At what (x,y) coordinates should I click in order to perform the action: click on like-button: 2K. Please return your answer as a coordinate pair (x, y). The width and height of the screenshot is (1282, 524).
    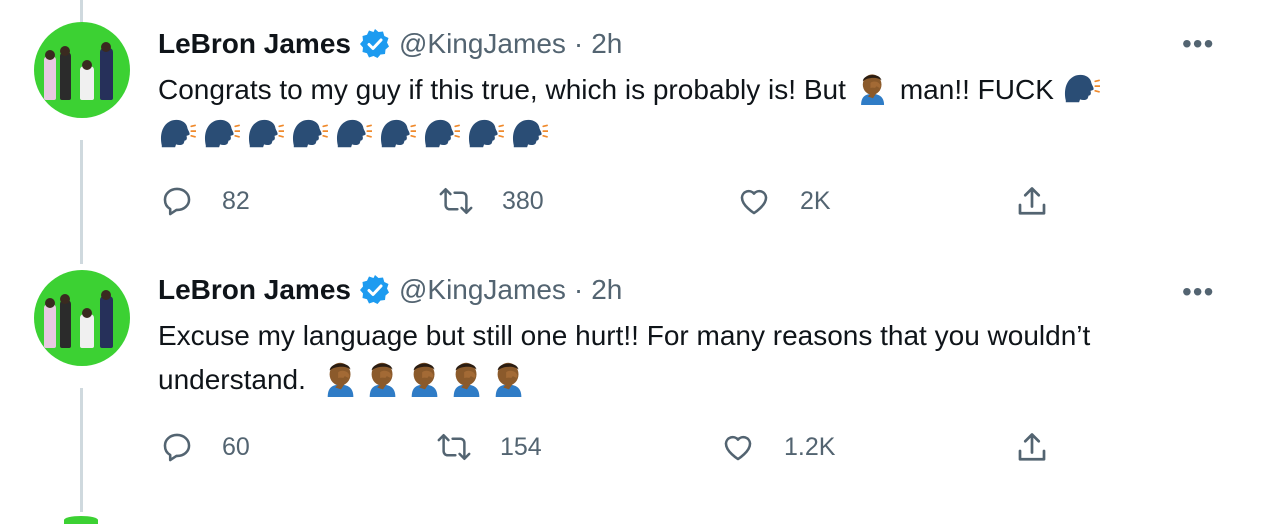
    Looking at the image, I should click on (783, 201).